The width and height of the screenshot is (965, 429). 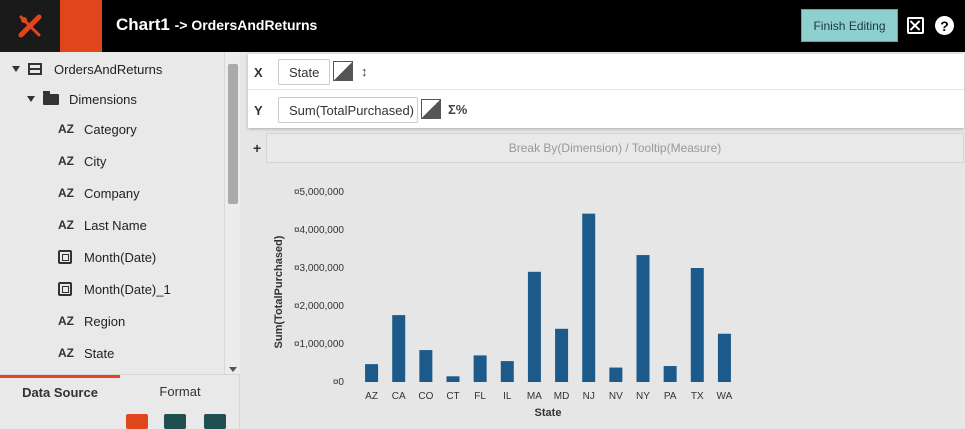 I want to click on help-icon: ?, so click(x=944, y=25).